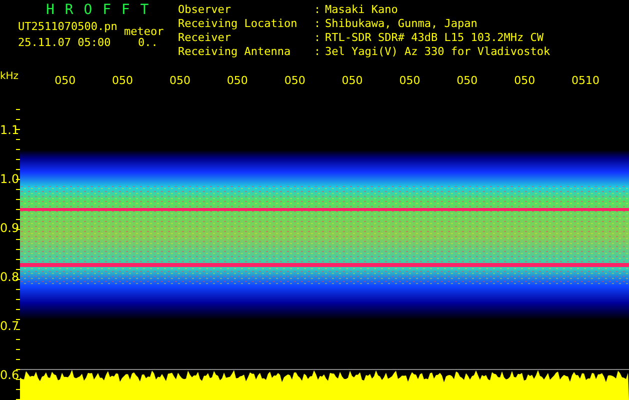 This screenshot has height=400, width=629. Describe the element at coordinates (10, 327) in the screenshot. I see `frequency-tick-label: 0.7` at that location.